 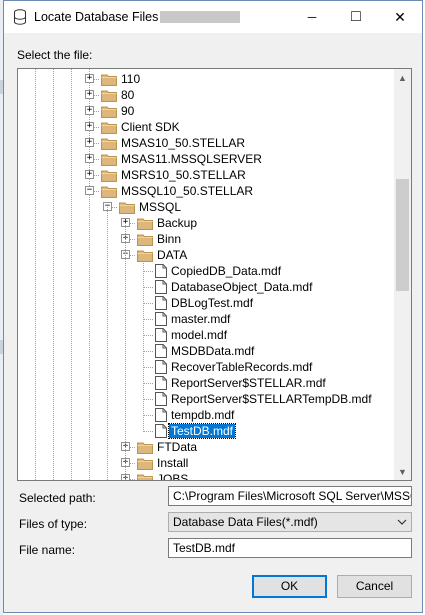 I want to click on file-name-input, so click(x=290, y=548).